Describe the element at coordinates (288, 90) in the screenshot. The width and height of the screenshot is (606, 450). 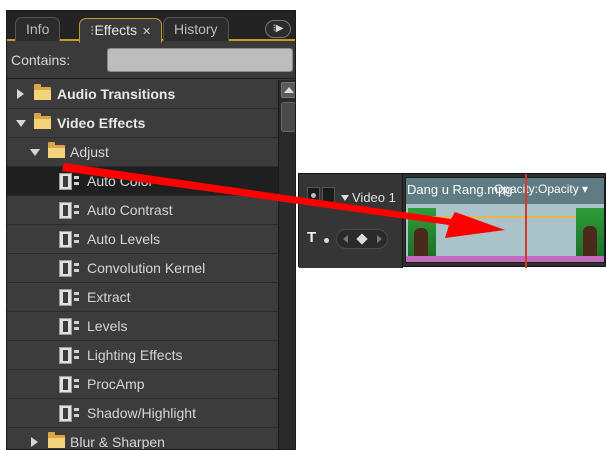
I see `scroll-up-arrow-icon` at that location.